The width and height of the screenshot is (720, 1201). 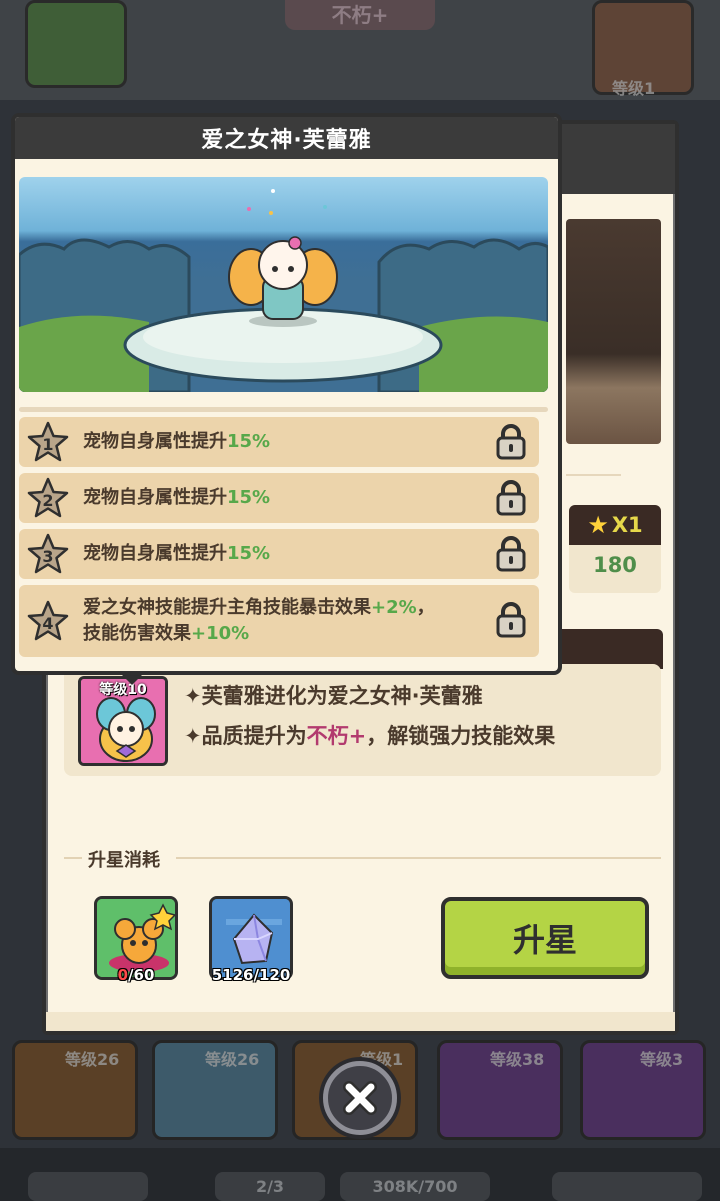 What do you see at coordinates (360, 15) in the screenshot?
I see `background-rarity-tag: 不朽+` at bounding box center [360, 15].